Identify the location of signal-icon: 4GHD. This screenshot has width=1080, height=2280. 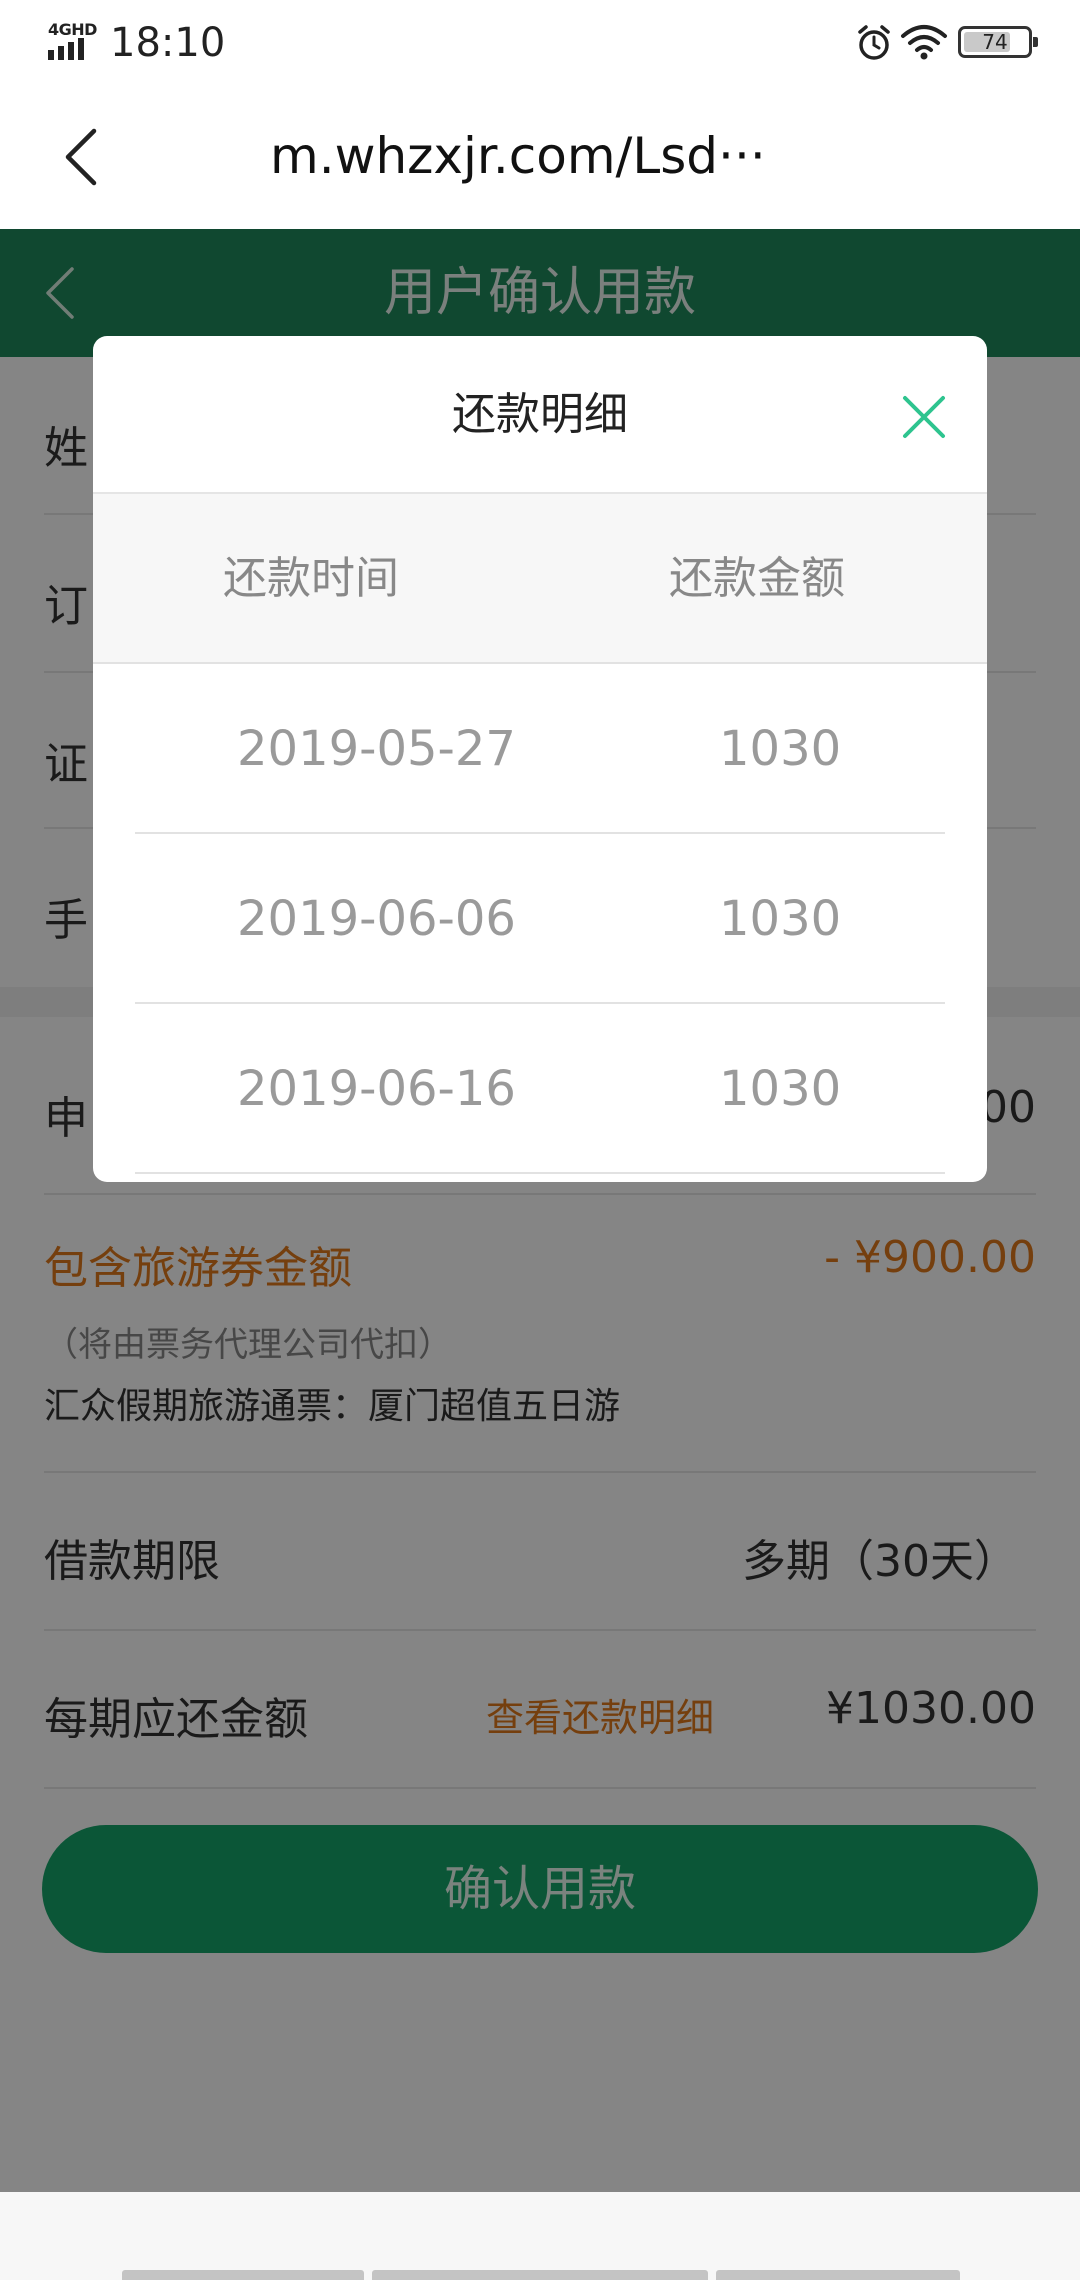
(73, 40).